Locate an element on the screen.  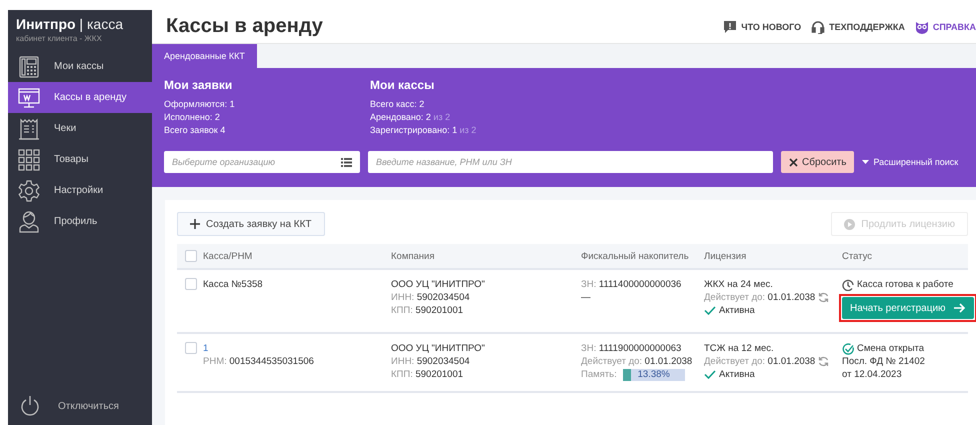
summary-line: Арендовано: 2 из 2 is located at coordinates (411, 117).